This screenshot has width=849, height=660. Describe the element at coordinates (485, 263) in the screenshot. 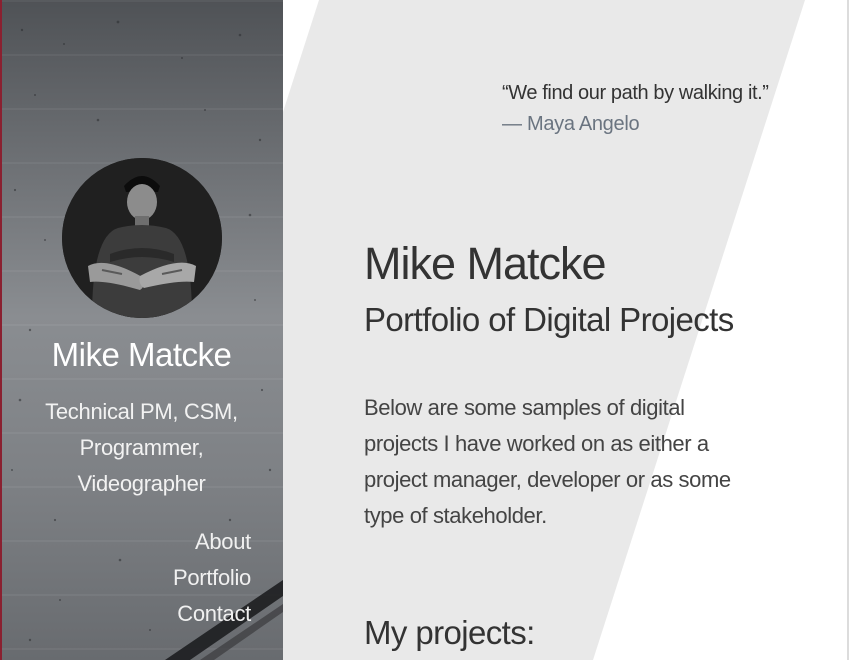

I see `page-title: Mike Matcke` at that location.